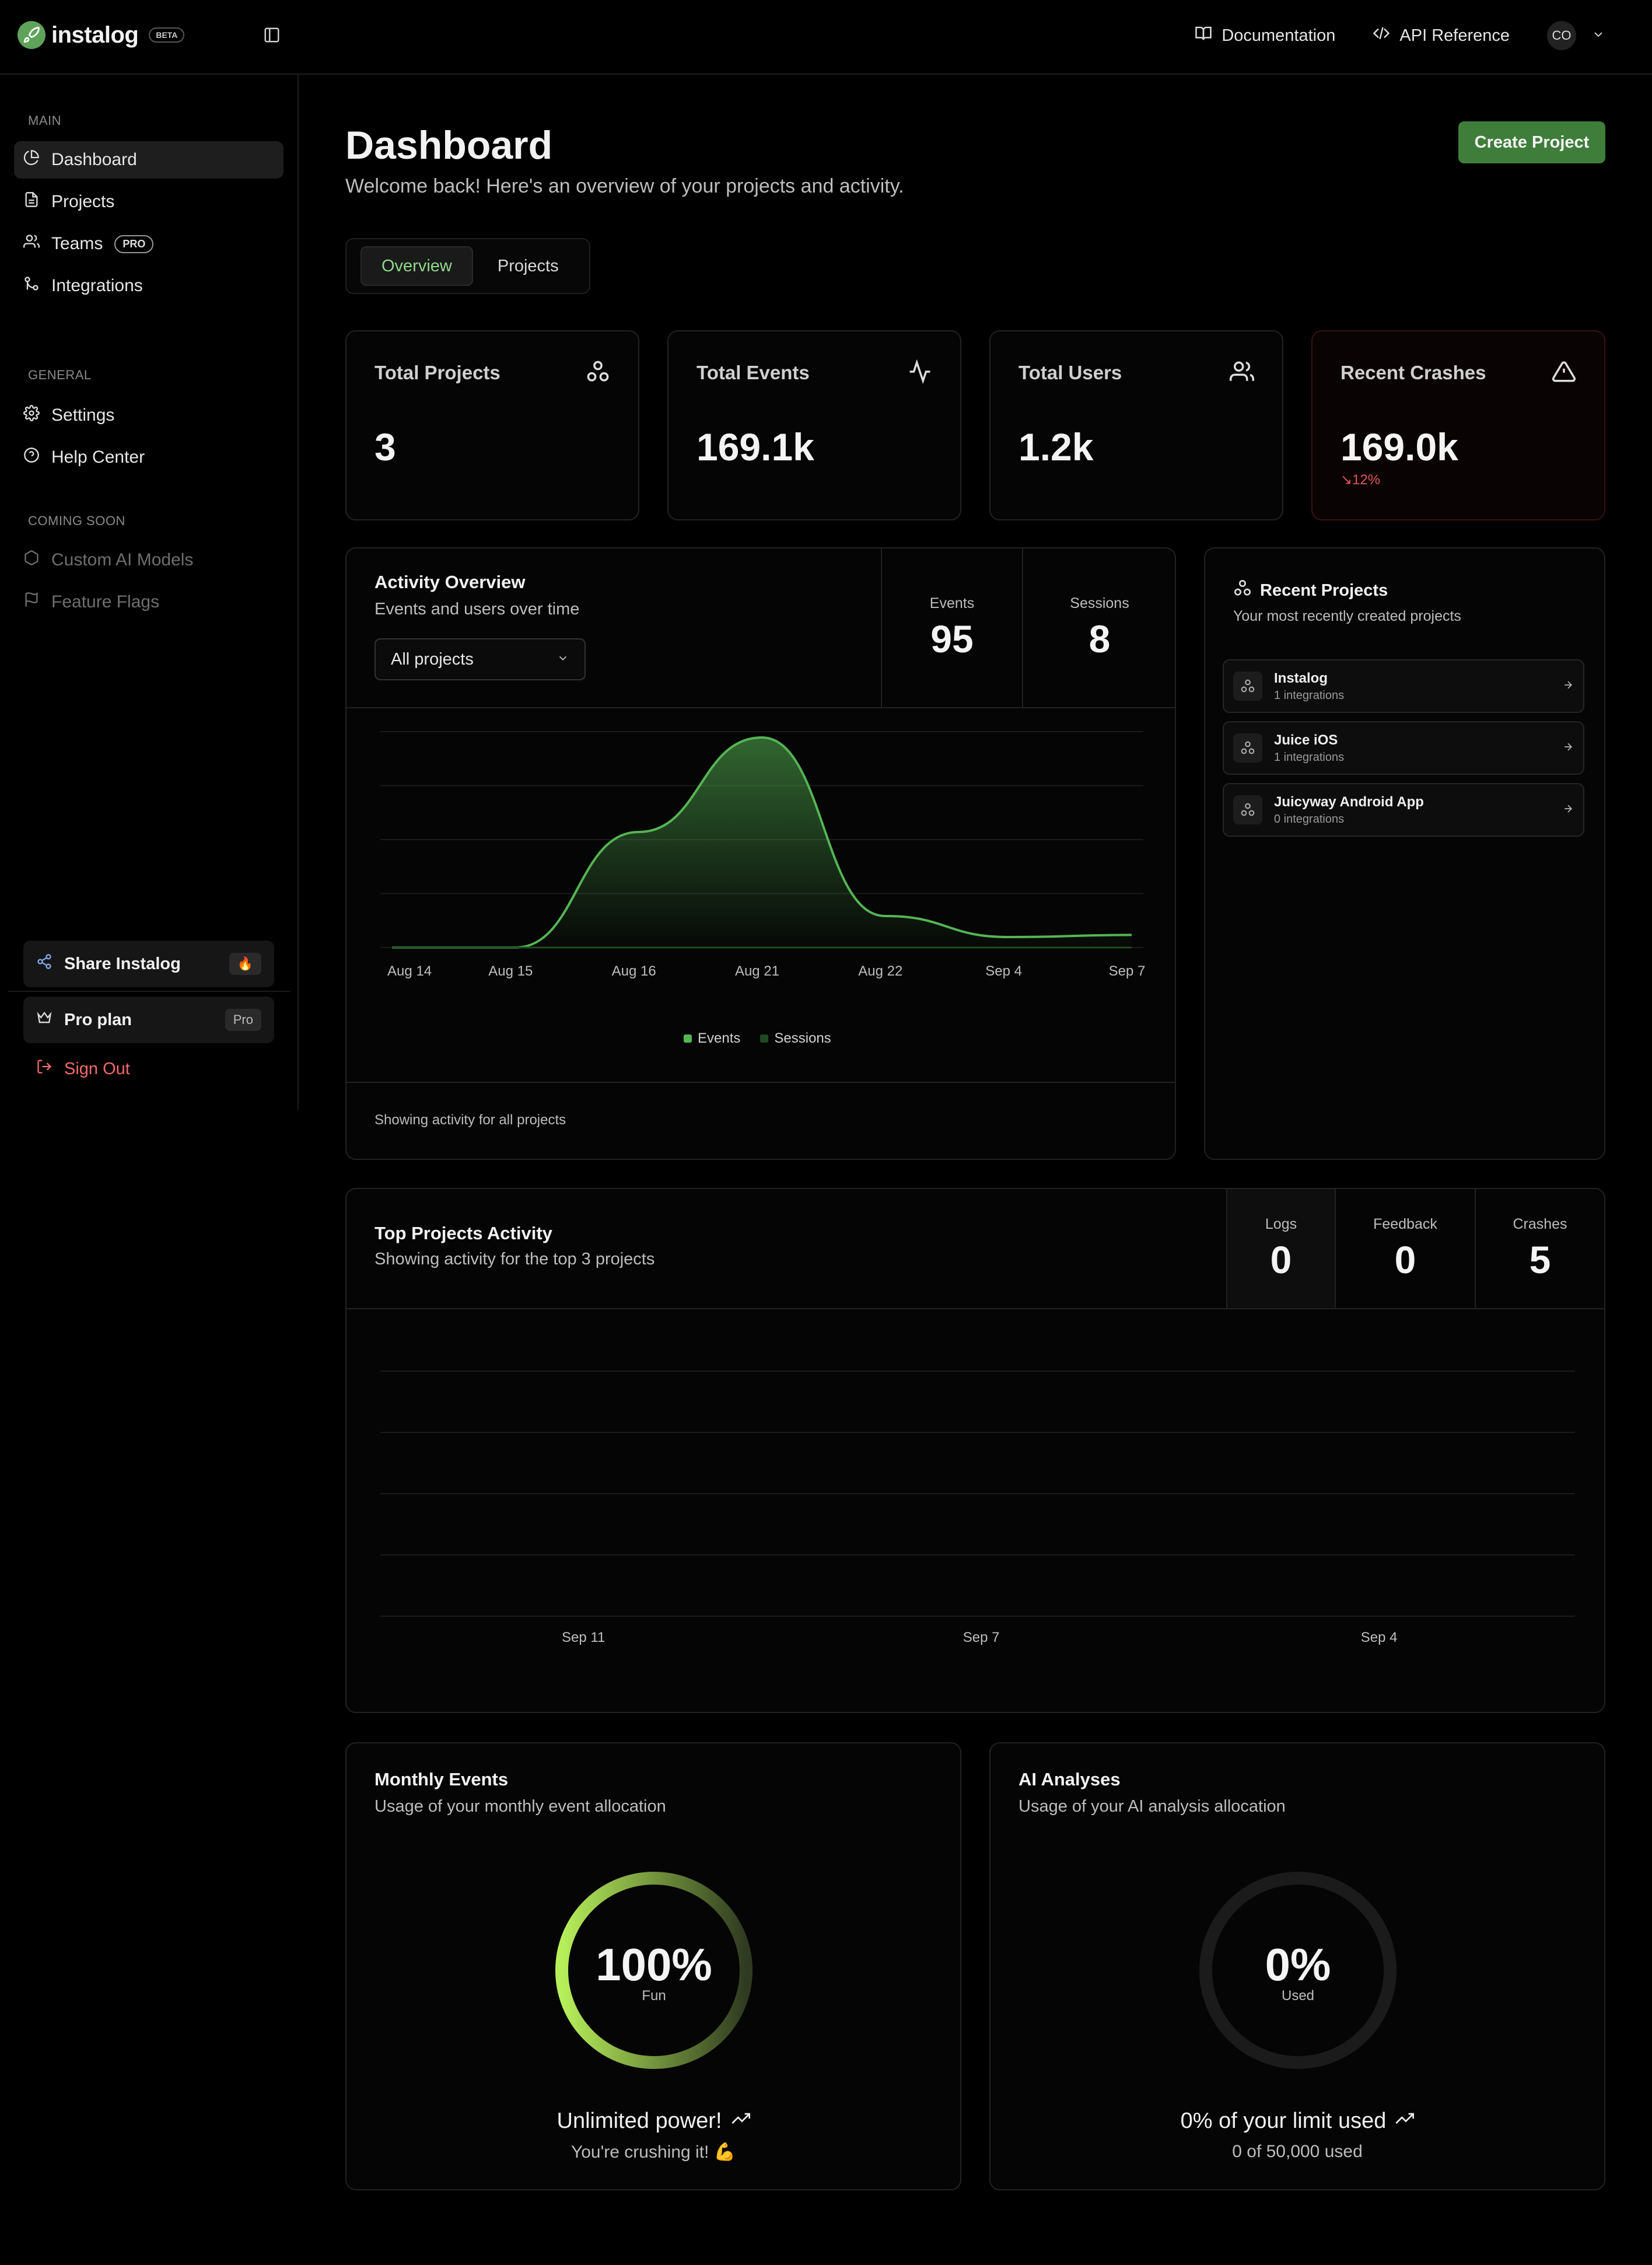  Describe the element at coordinates (1056, 447) in the screenshot. I see `stat-value: 1.2k` at that location.